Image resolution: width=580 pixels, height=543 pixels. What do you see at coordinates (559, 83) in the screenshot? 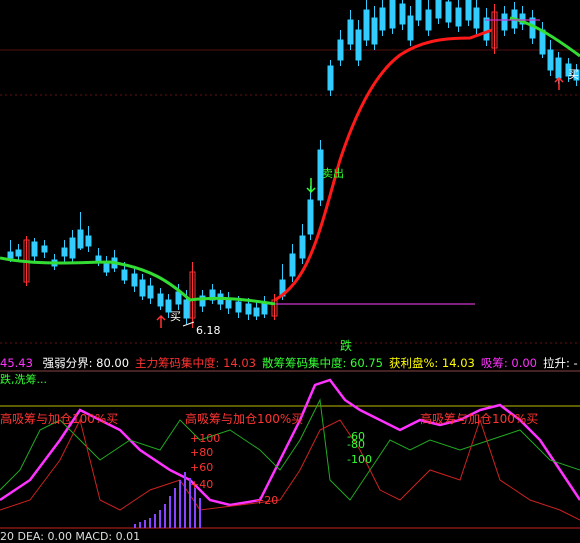
I see `buy-arrow-right-icon` at bounding box center [559, 83].